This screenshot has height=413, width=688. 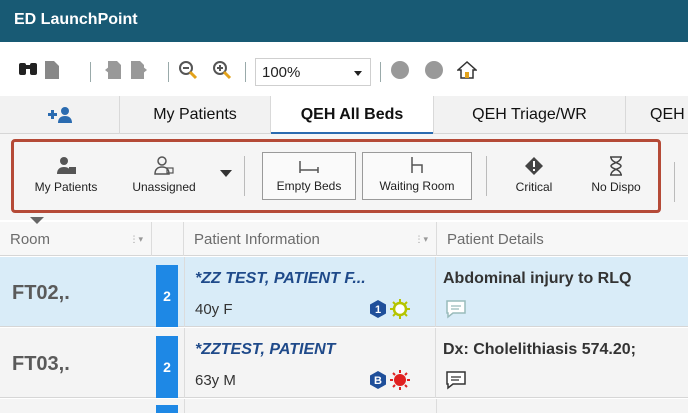 I want to click on zoom-value: 100%, so click(x=281, y=72).